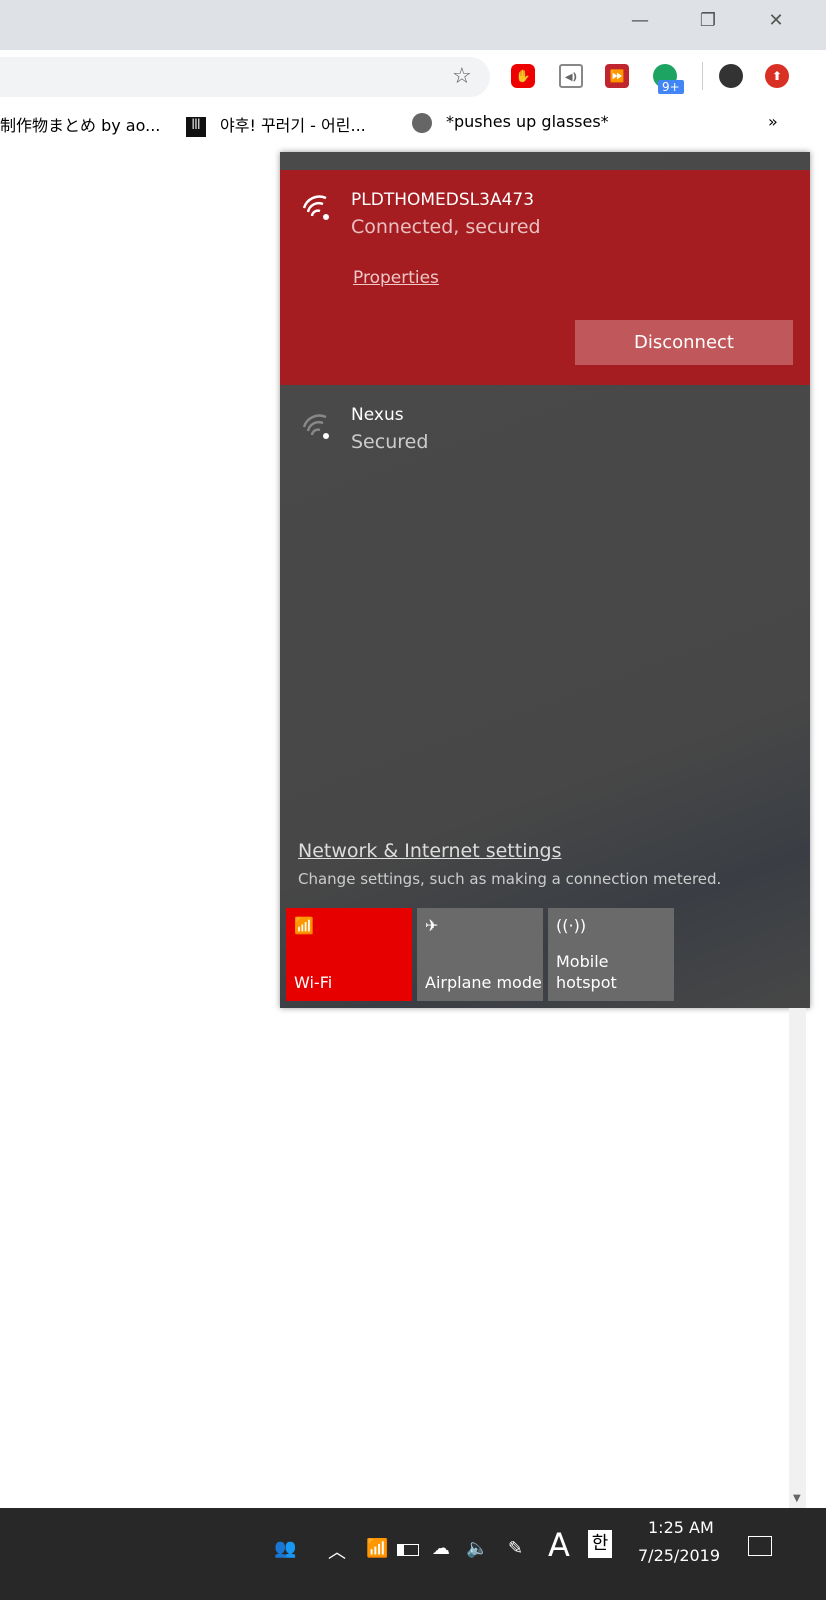  I want to click on volume-icon: 🔈, so click(477, 1548).